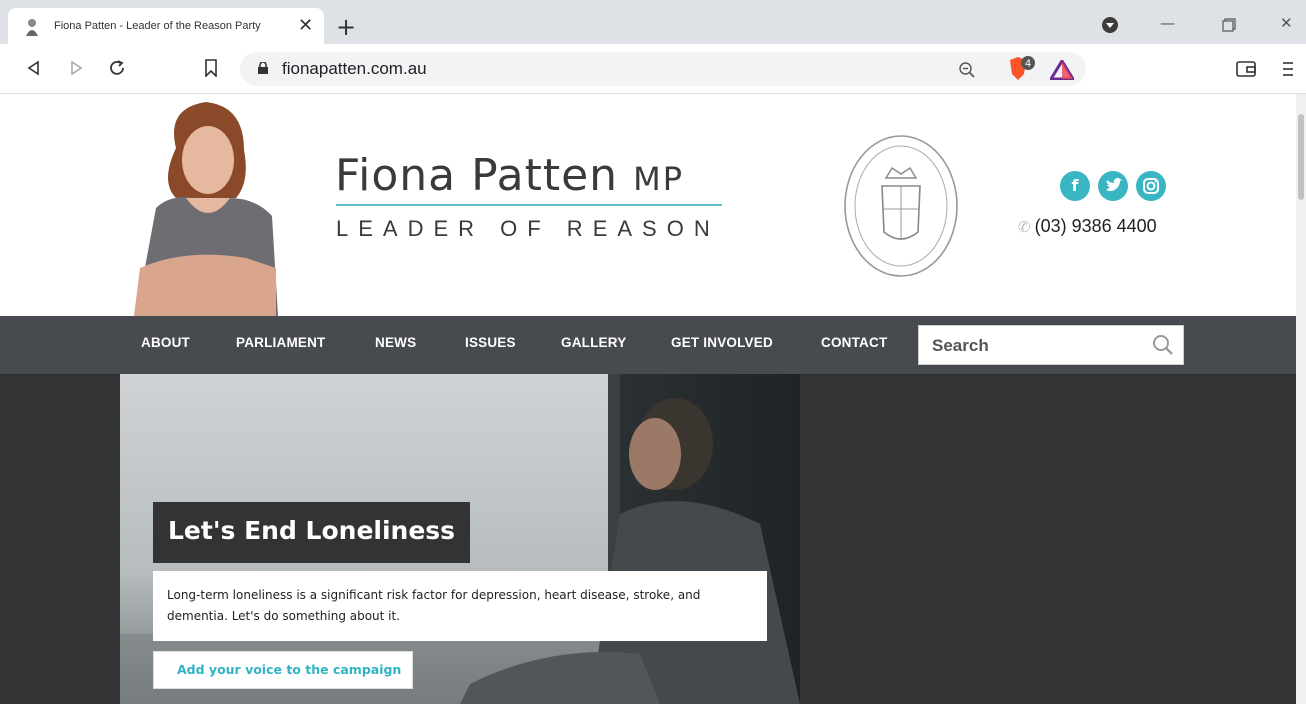  I want to click on twitter-icon, so click(1113, 186).